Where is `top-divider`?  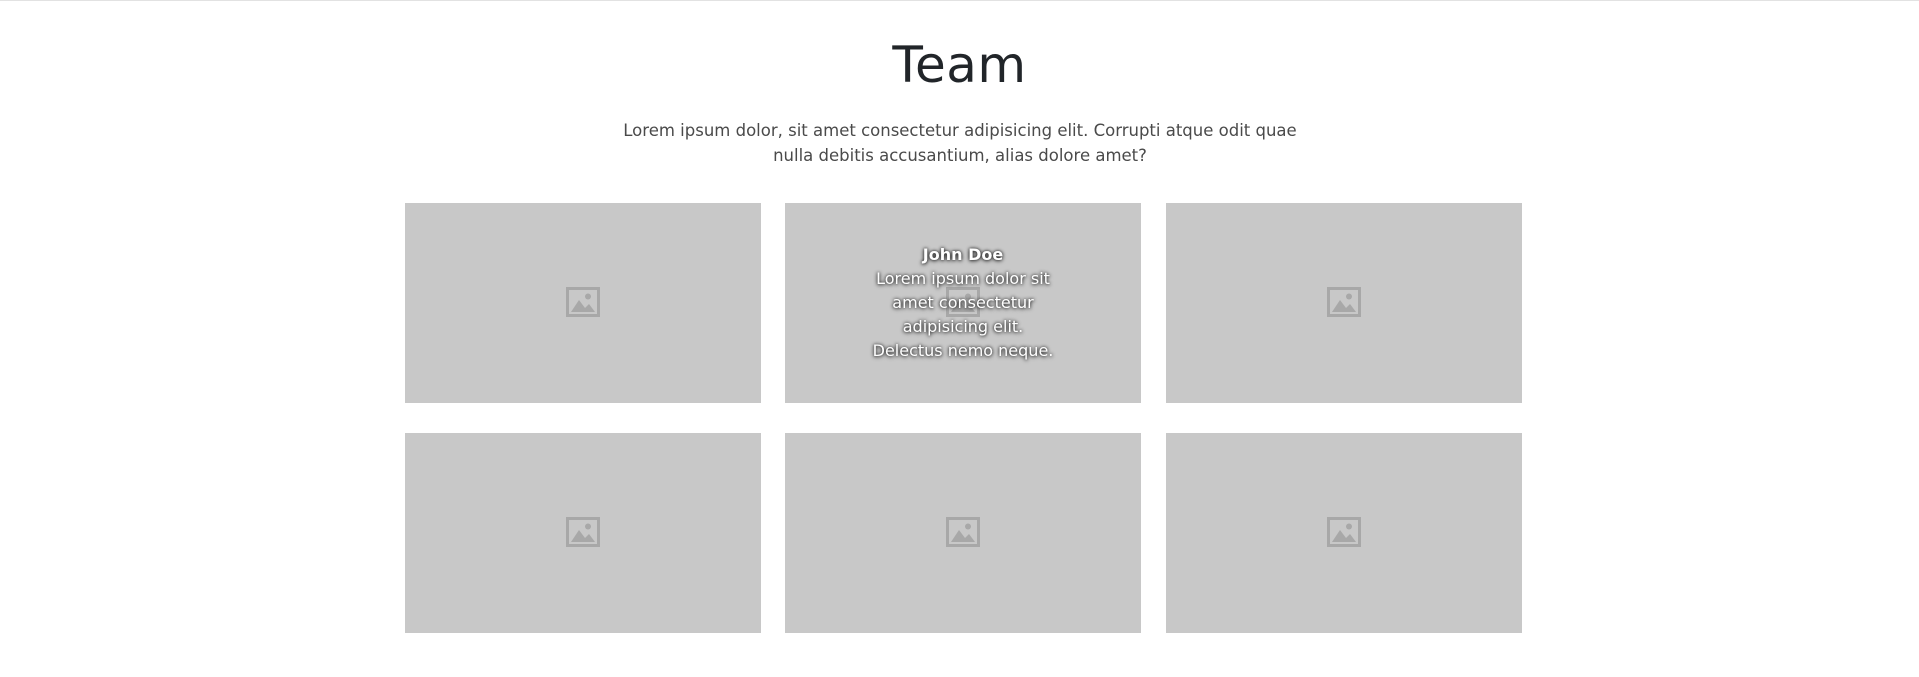
top-divider is located at coordinates (959, 0).